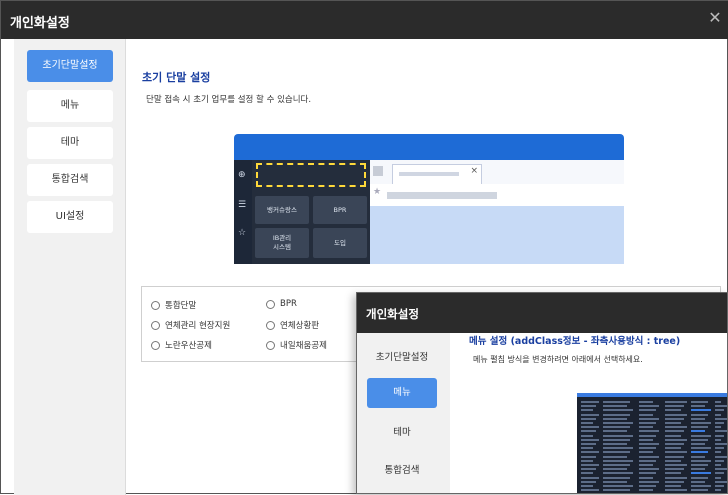 The height and width of the screenshot is (495, 728). Describe the element at coordinates (429, 174) in the screenshot. I see `preview-tab-label` at that location.